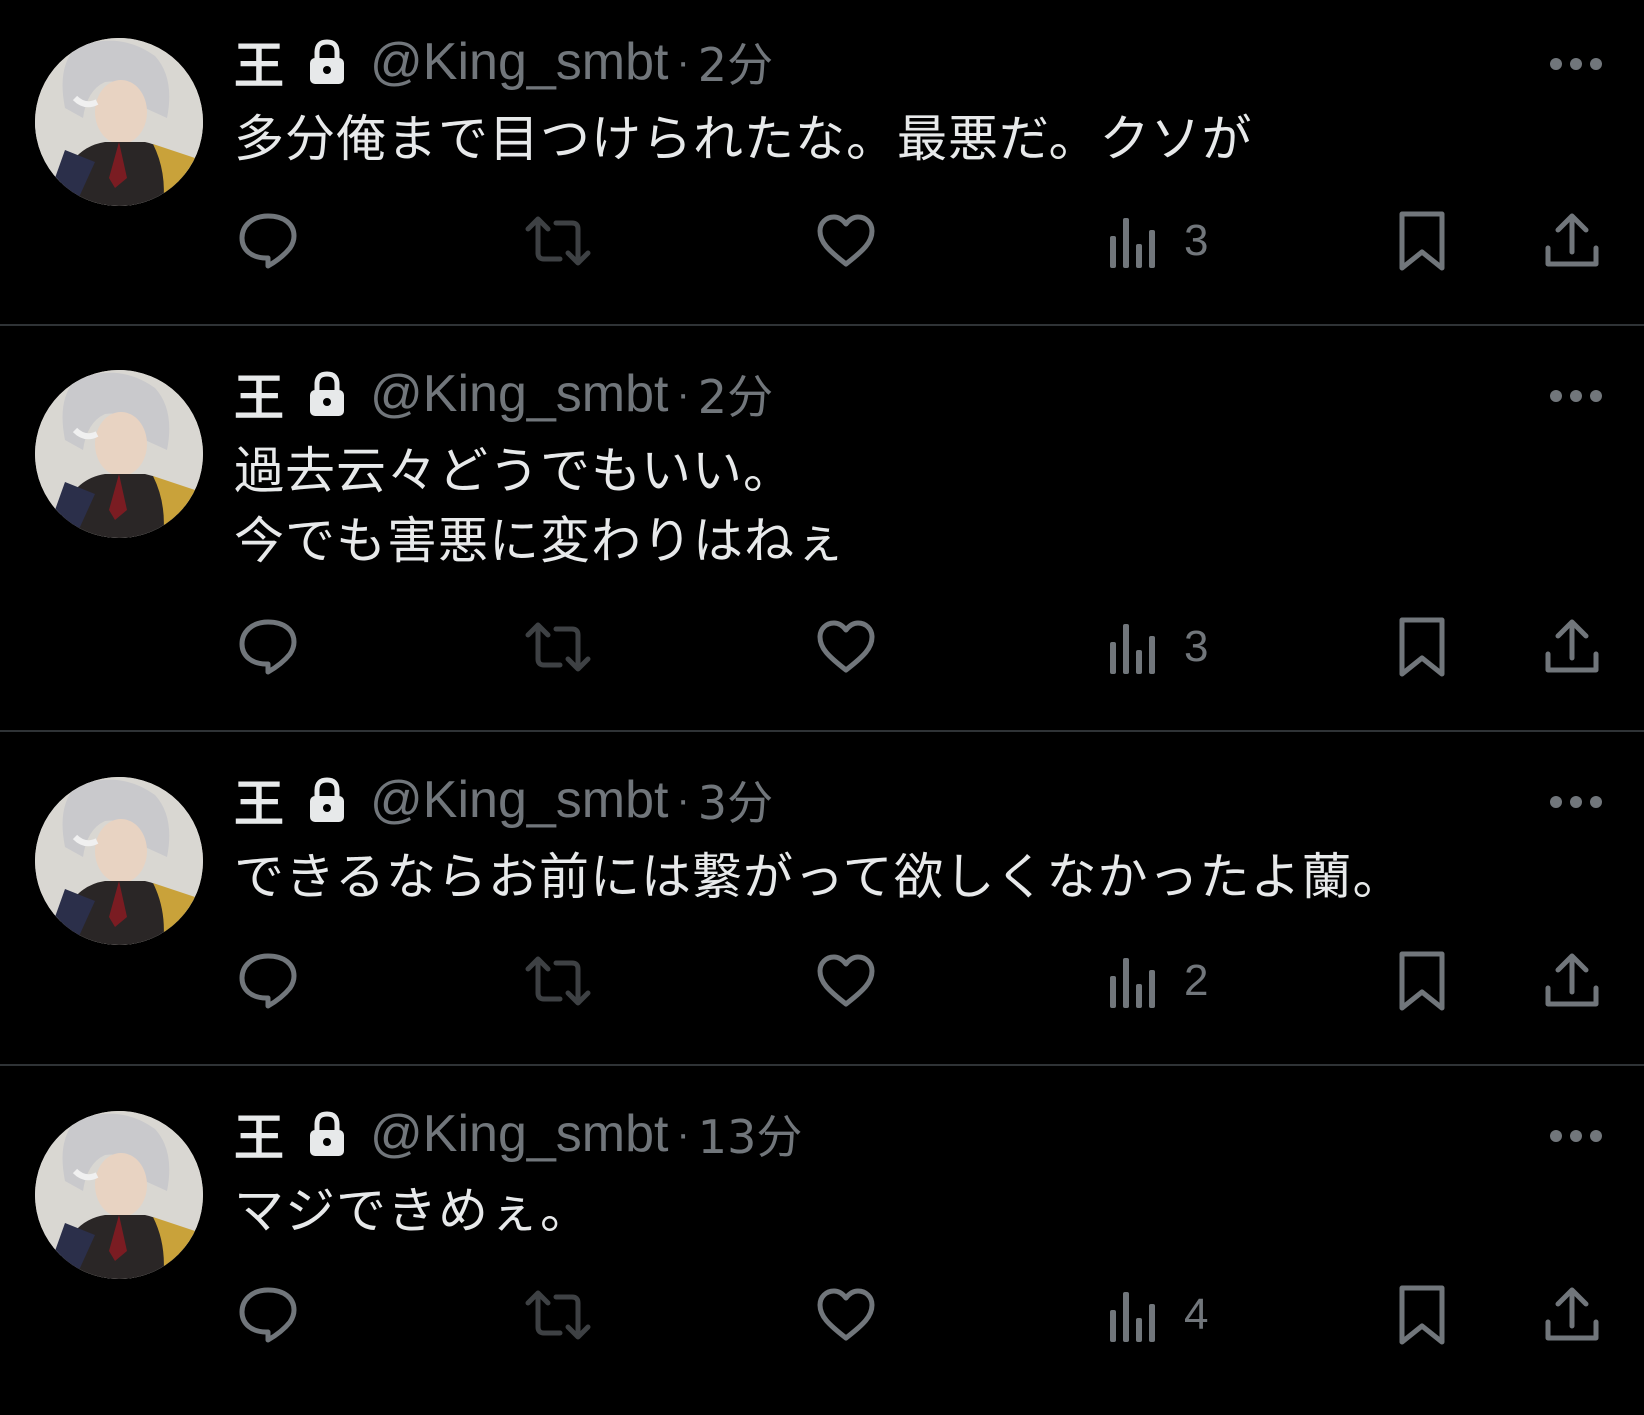  What do you see at coordinates (750, 1134) in the screenshot?
I see `timestamp: 13分` at bounding box center [750, 1134].